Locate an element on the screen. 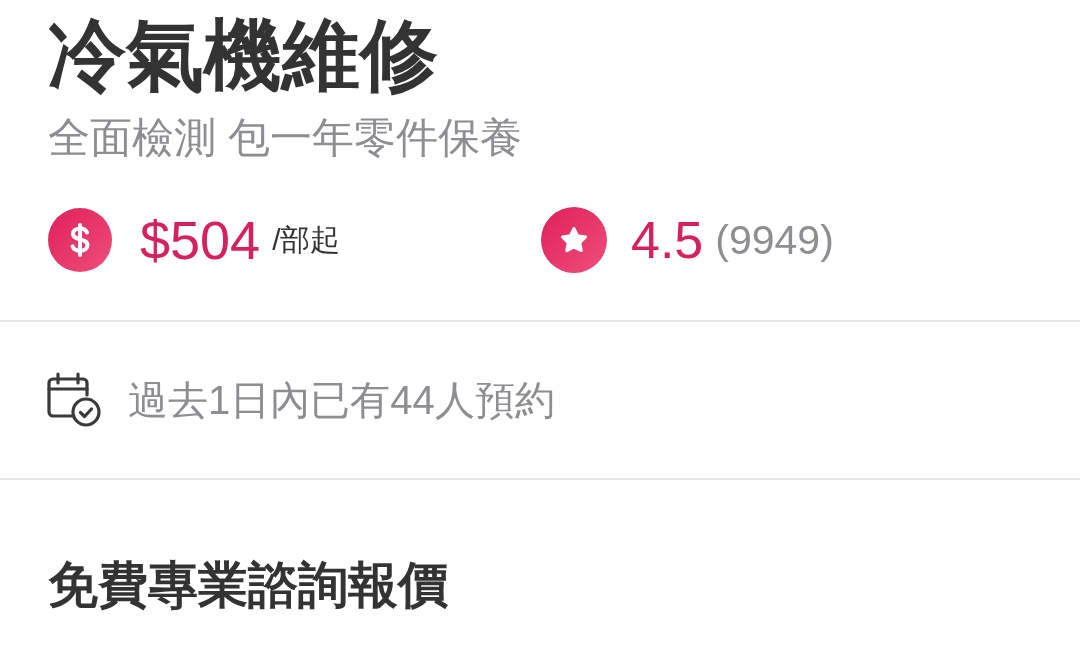 The width and height of the screenshot is (1080, 647). price-amount: $504 is located at coordinates (200, 240).